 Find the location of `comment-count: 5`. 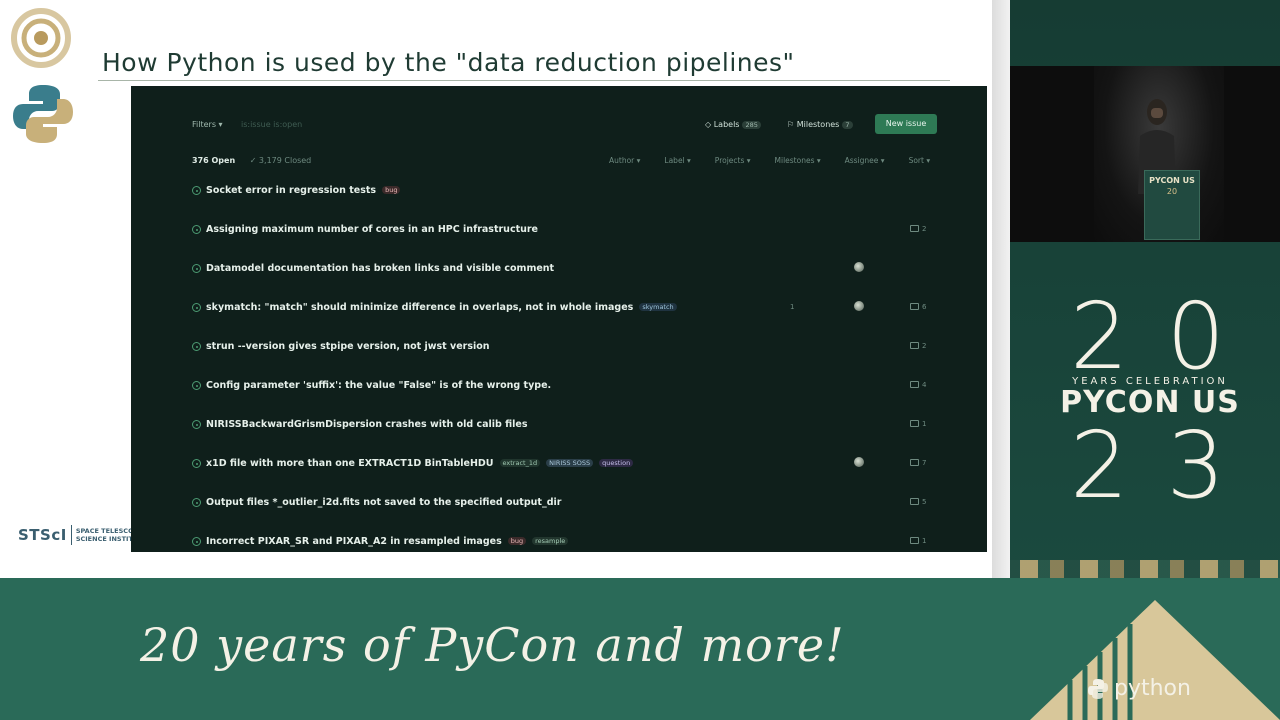

comment-count: 5 is located at coordinates (918, 502).